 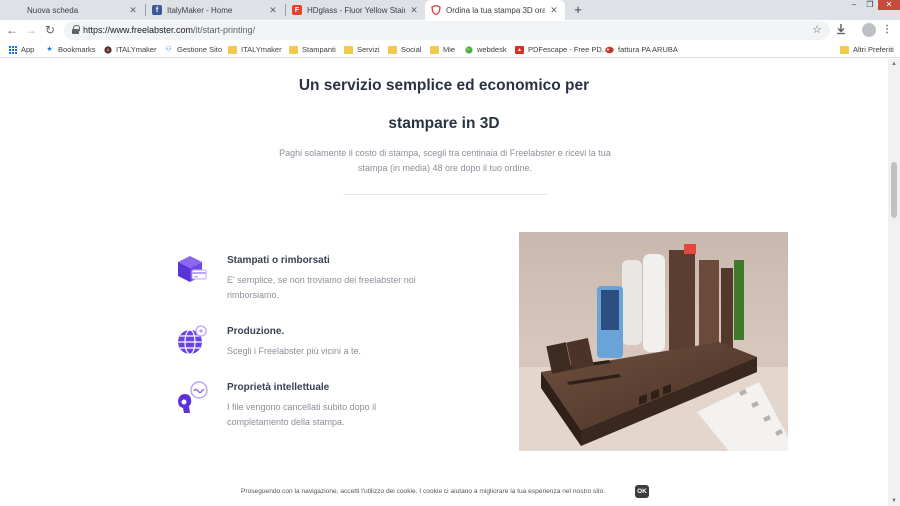 What do you see at coordinates (894, 501) in the screenshot?
I see `scroll-down-arrow-icon: ▼` at bounding box center [894, 501].